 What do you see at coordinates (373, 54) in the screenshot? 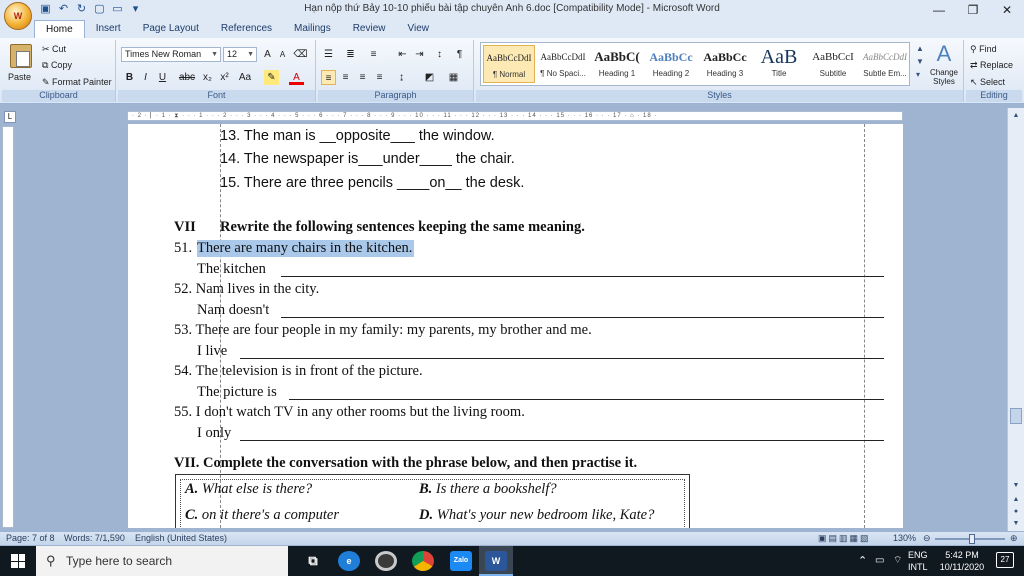
I see `multilevel-list-icon: ≡` at bounding box center [373, 54].